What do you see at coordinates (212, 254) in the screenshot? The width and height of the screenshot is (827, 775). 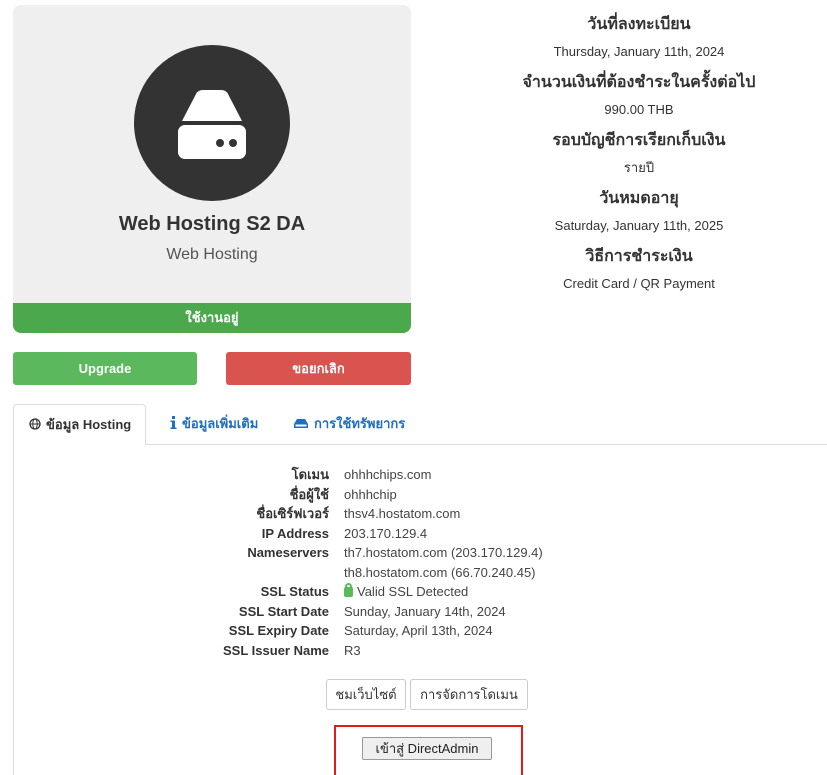 I see `product-group: Web Hosting` at bounding box center [212, 254].